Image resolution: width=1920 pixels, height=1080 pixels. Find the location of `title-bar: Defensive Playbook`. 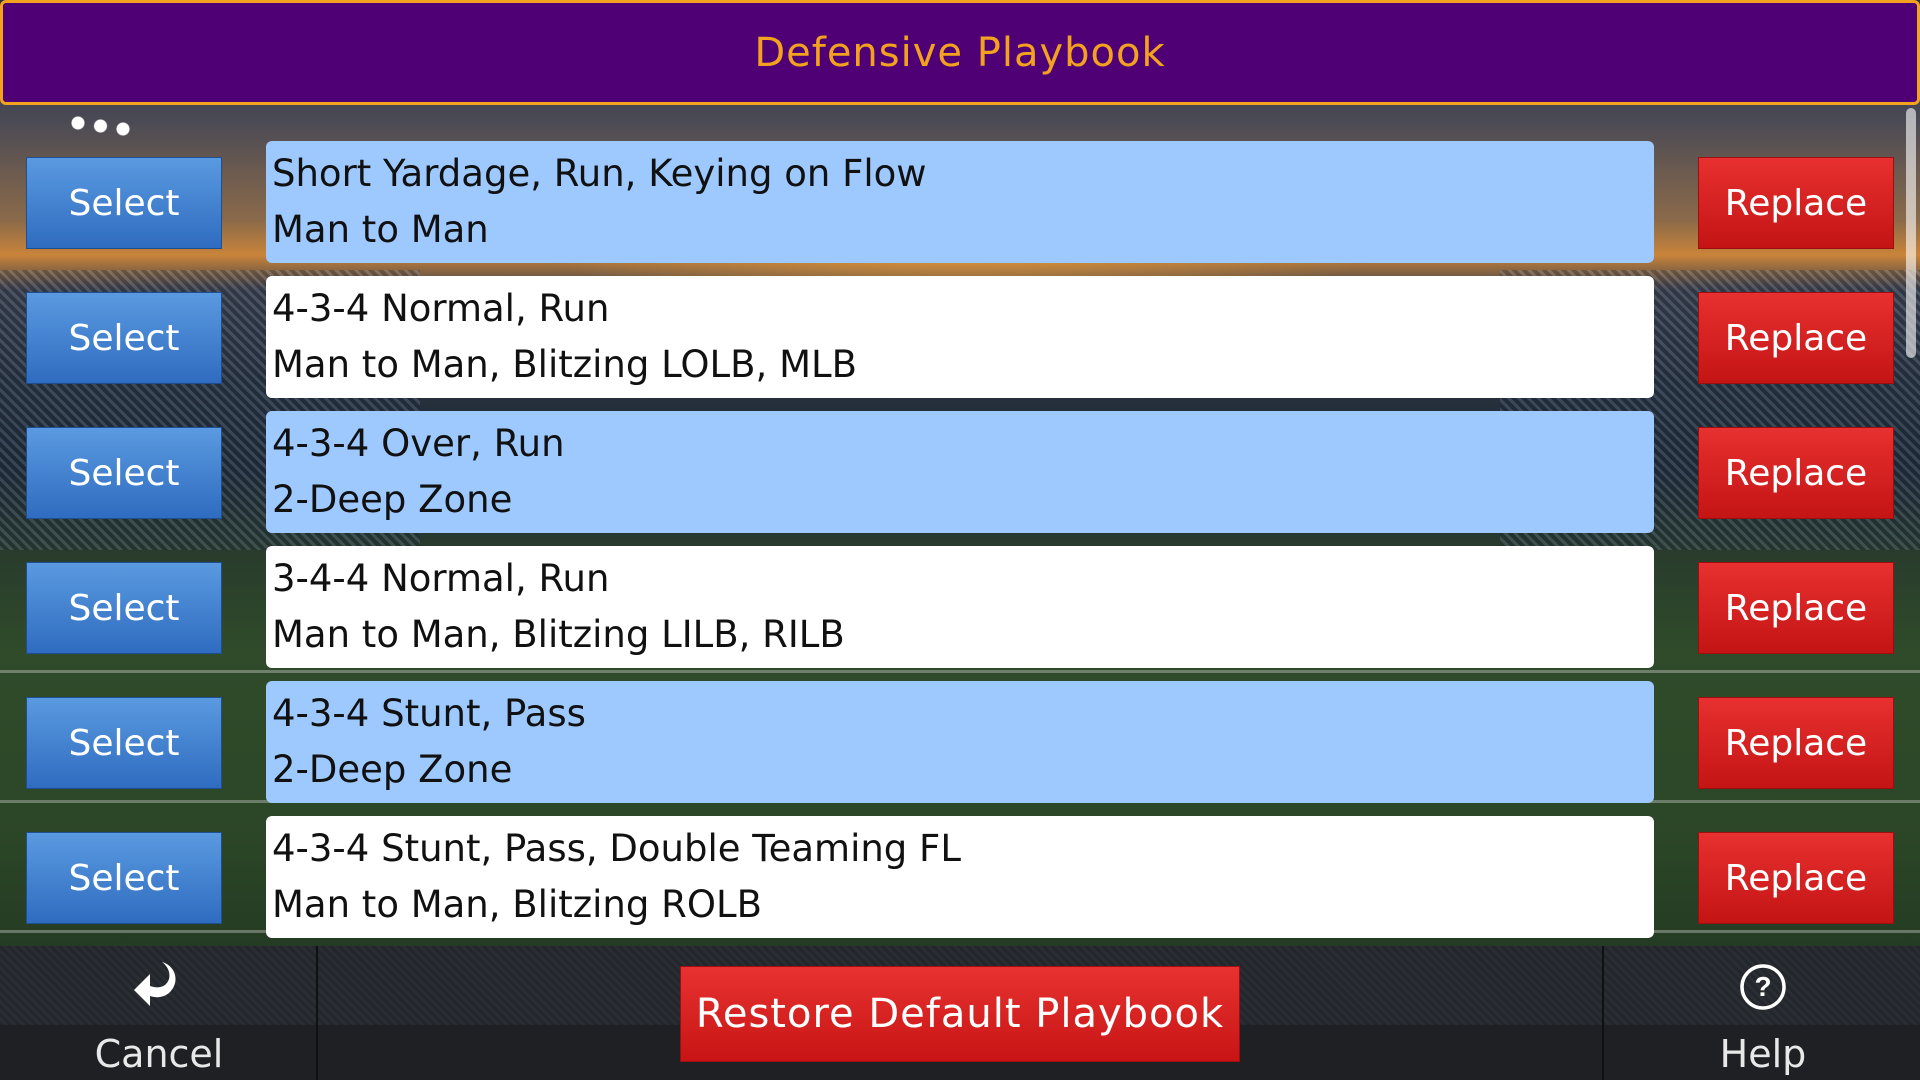

title-bar: Defensive Playbook is located at coordinates (960, 52).